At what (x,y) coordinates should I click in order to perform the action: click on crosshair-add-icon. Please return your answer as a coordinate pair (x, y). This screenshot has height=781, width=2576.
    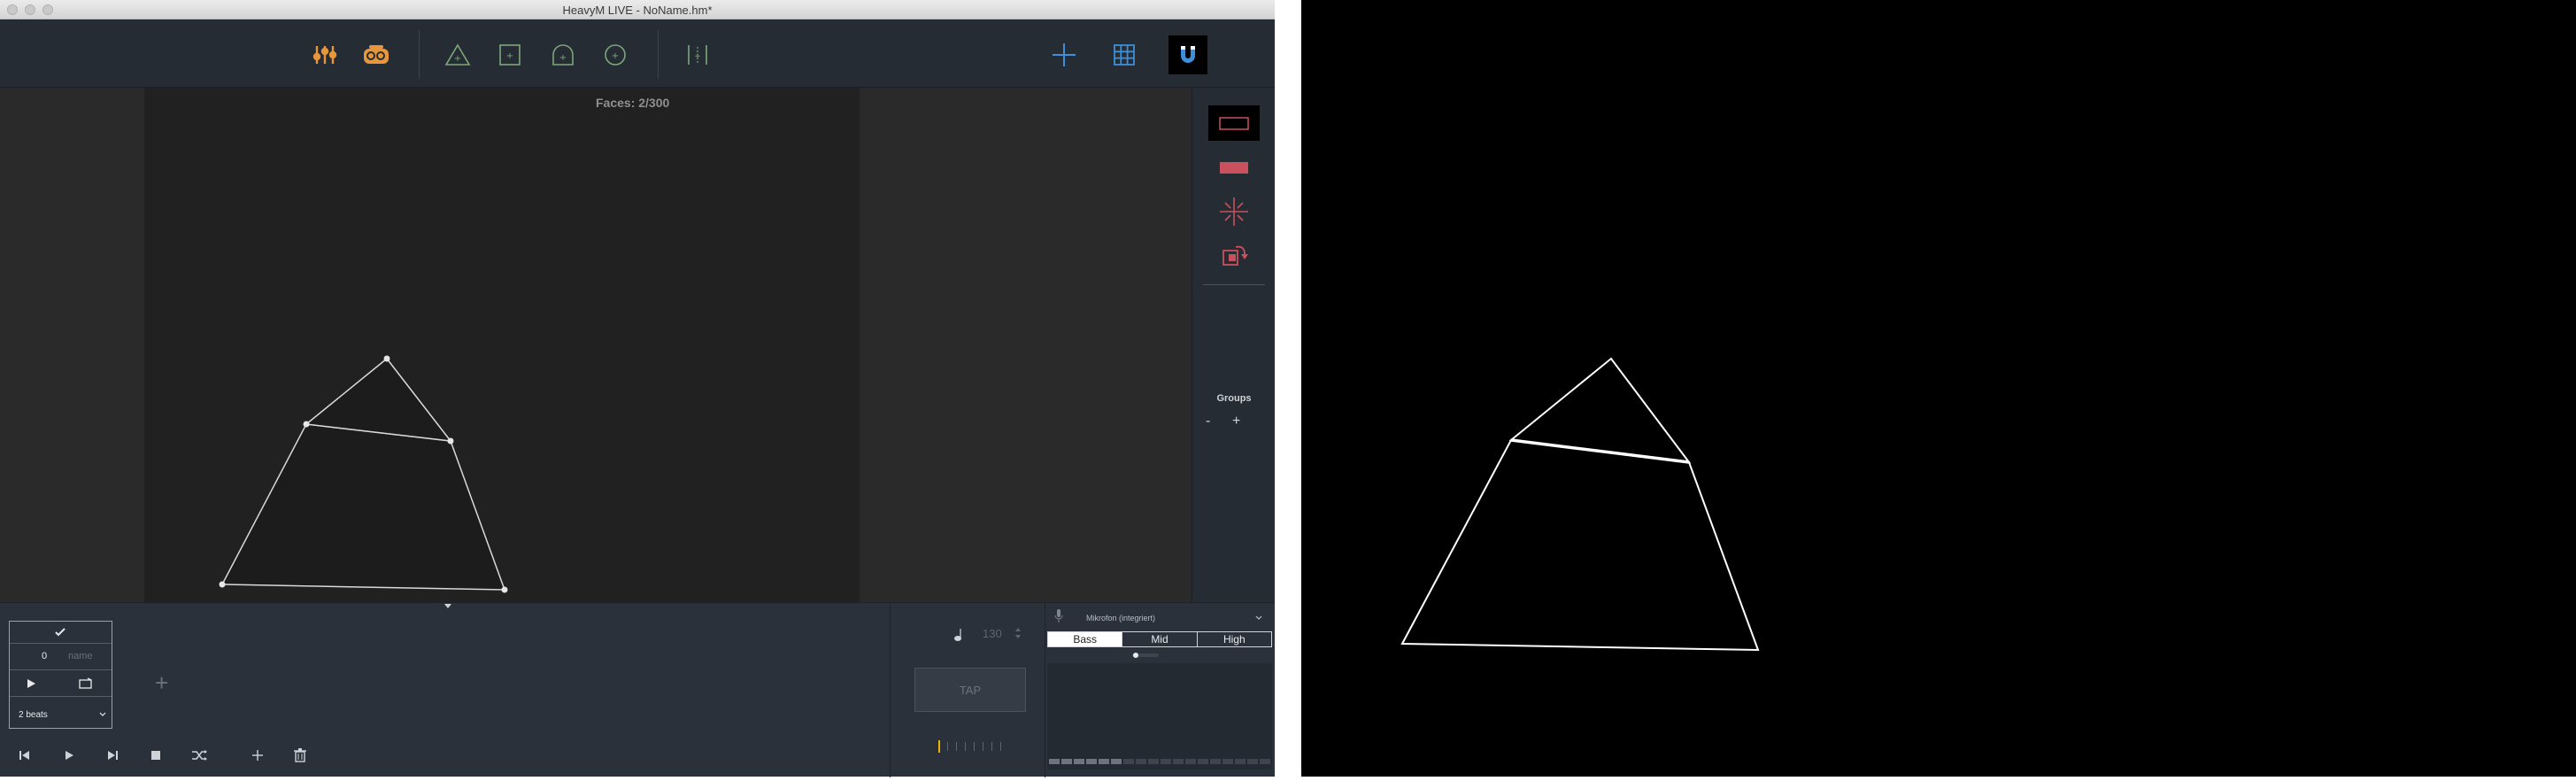
    Looking at the image, I should click on (1064, 54).